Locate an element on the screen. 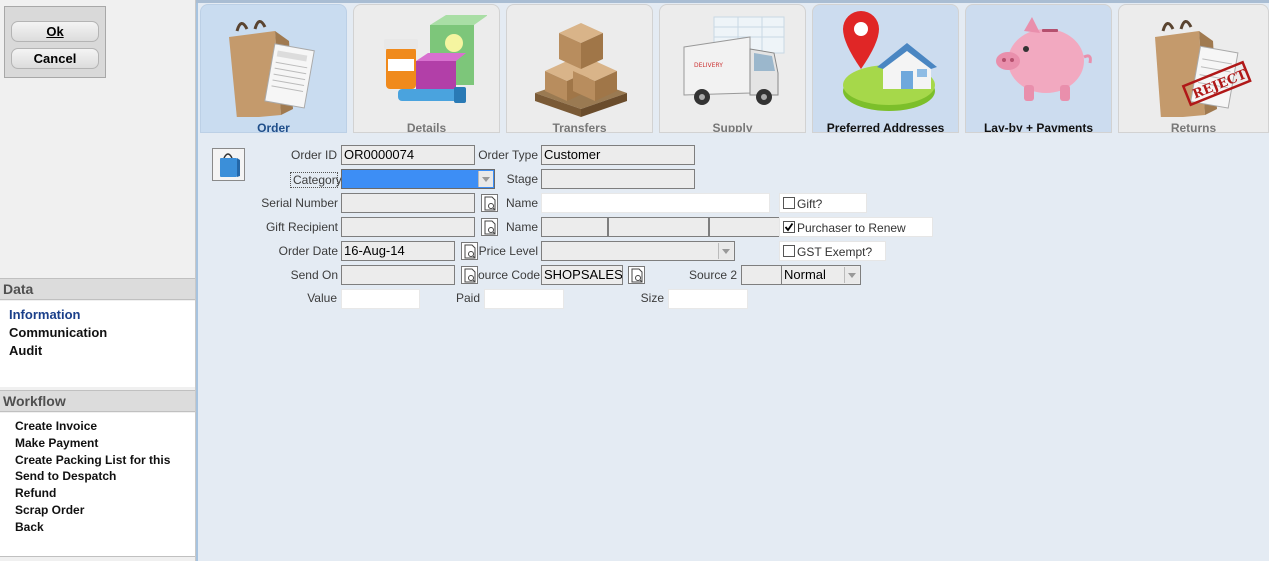 This screenshot has width=1269, height=561. gift-recipient-lookup-button is located at coordinates (489, 227).